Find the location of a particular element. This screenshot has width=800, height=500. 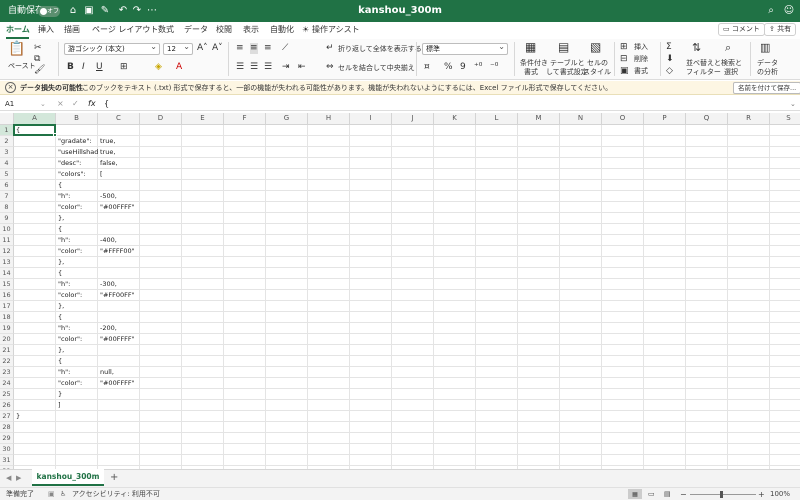

cell-b8: "color": is located at coordinates (77, 207).